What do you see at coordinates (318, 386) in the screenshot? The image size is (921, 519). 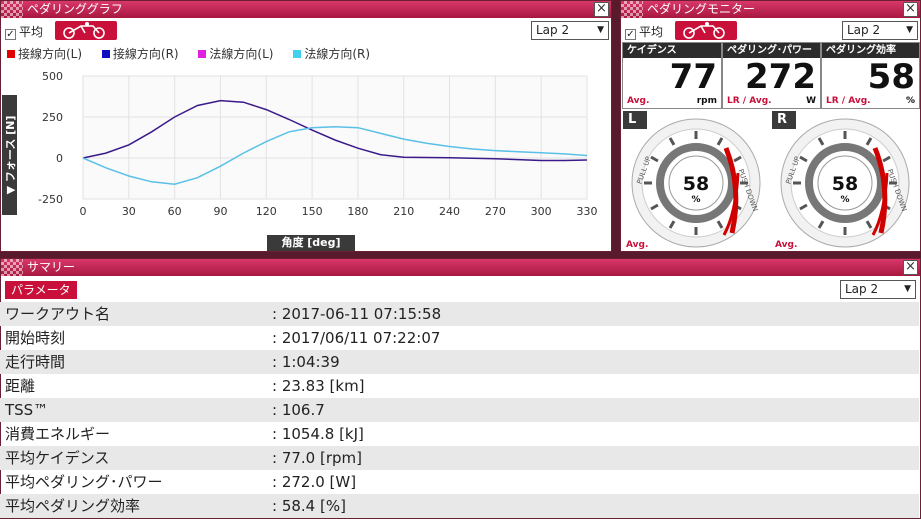 I see `row-value: : 23.83 [km]` at bounding box center [318, 386].